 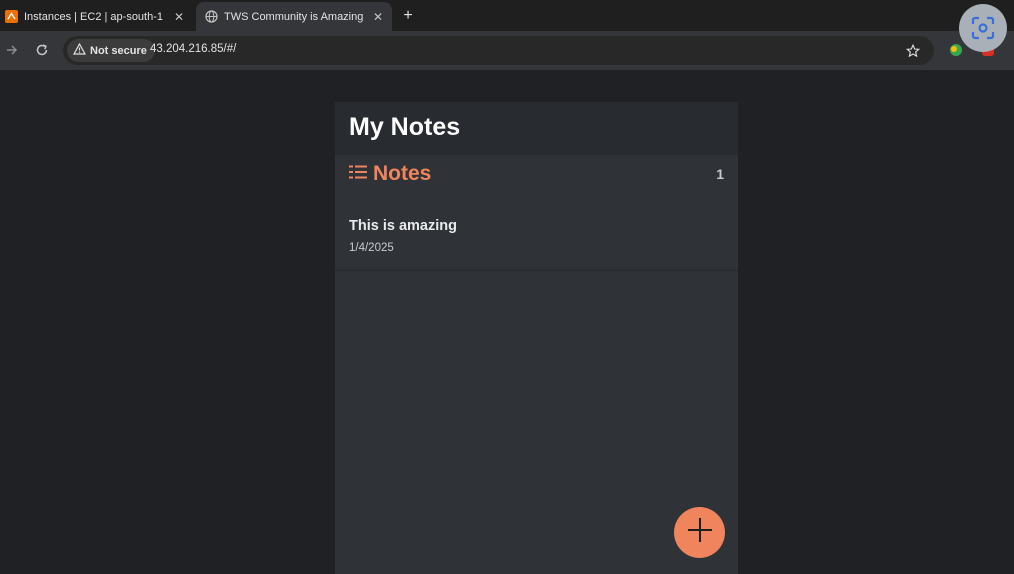 I want to click on tab-title: Instances | EC2 | ap-south-1, so click(x=94, y=16).